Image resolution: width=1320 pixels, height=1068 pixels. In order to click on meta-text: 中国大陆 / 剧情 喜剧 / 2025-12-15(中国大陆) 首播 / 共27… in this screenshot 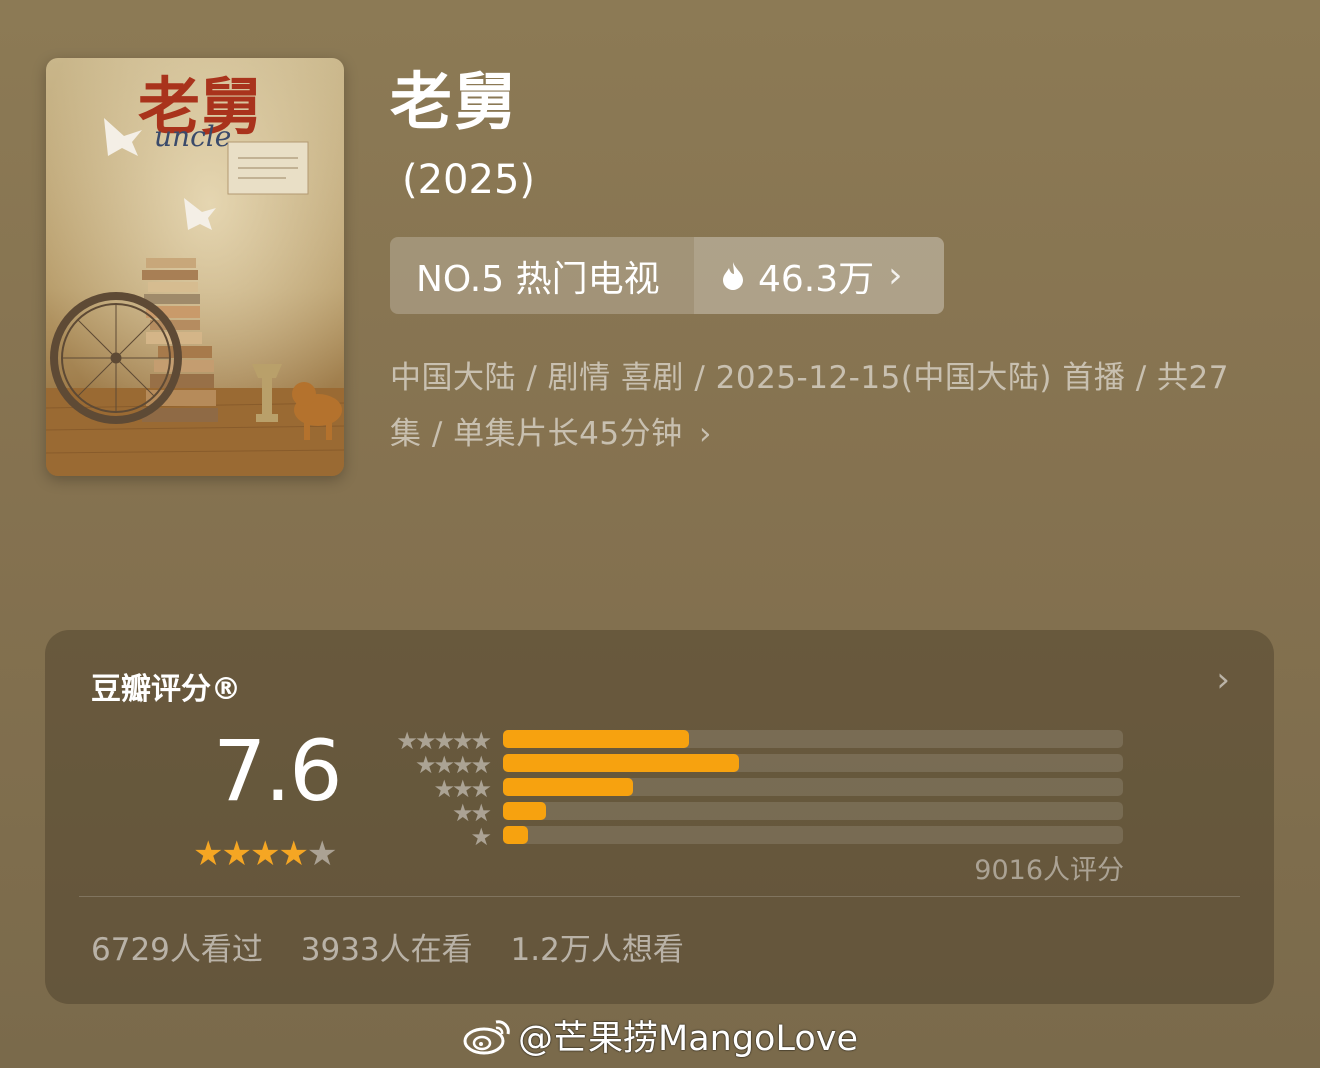, I will do `click(809, 406)`.